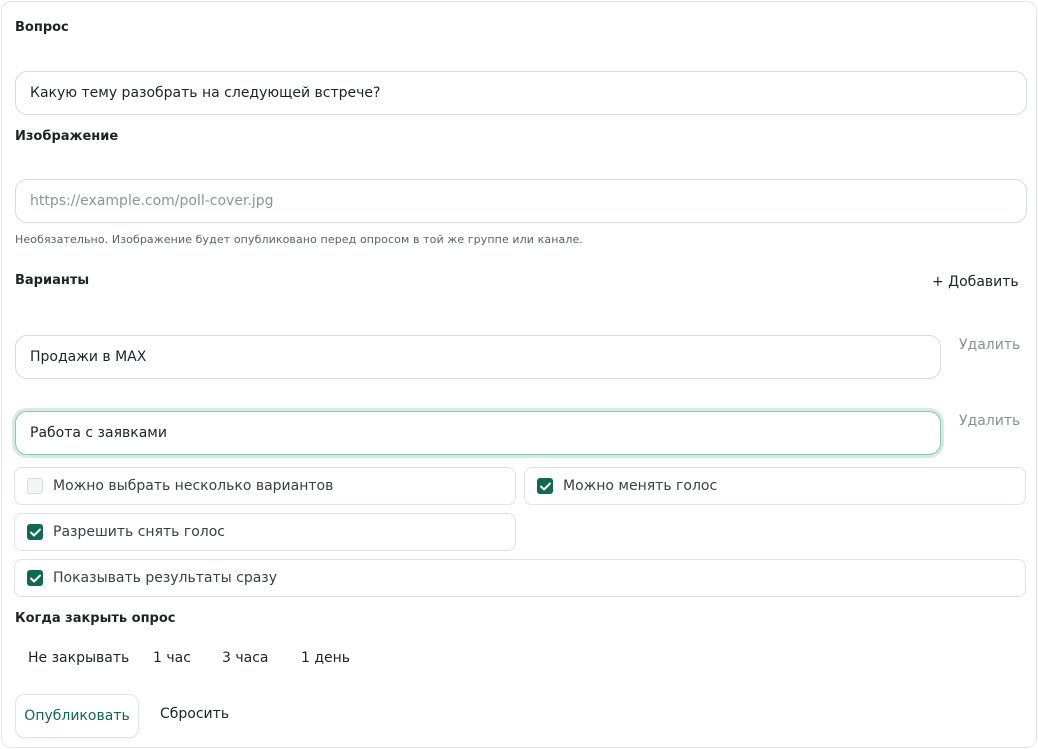 Image resolution: width=1038 pixels, height=749 pixels. I want to click on close-poll-label: Когда закрыть опрос, so click(95, 618).